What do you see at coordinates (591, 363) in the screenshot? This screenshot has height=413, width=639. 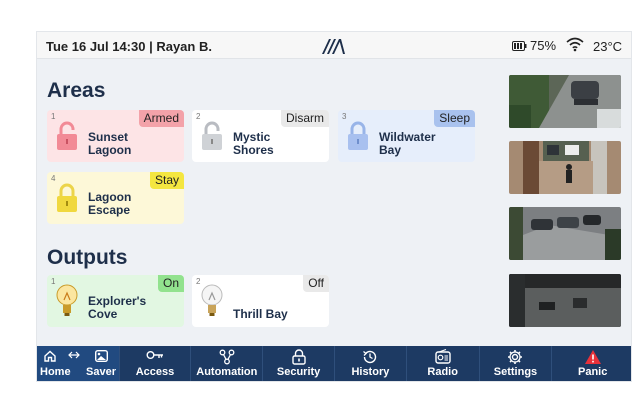 I see `nav-panic: Panic` at bounding box center [591, 363].